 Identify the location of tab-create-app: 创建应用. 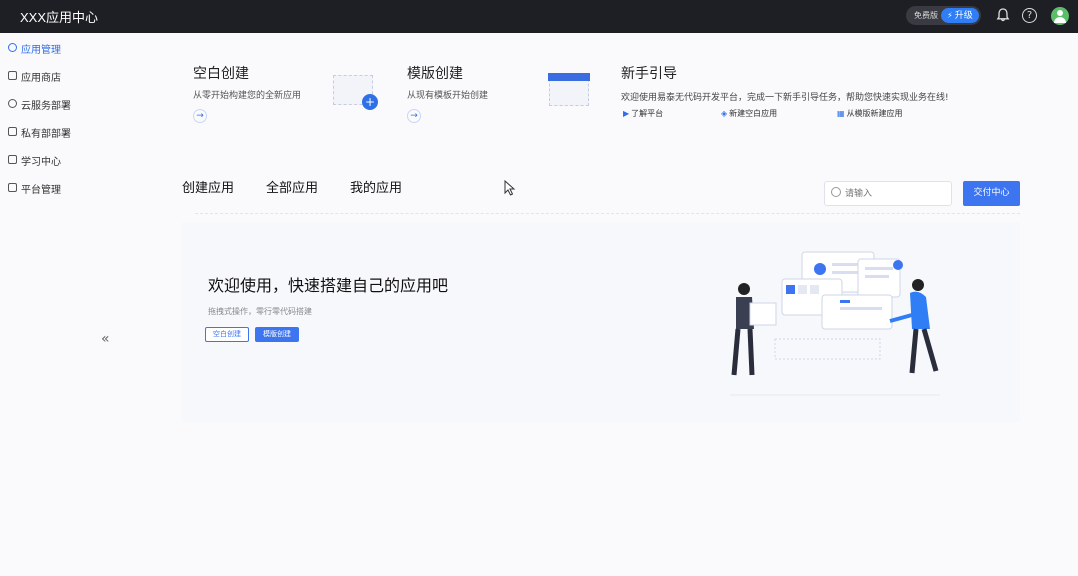
(208, 186).